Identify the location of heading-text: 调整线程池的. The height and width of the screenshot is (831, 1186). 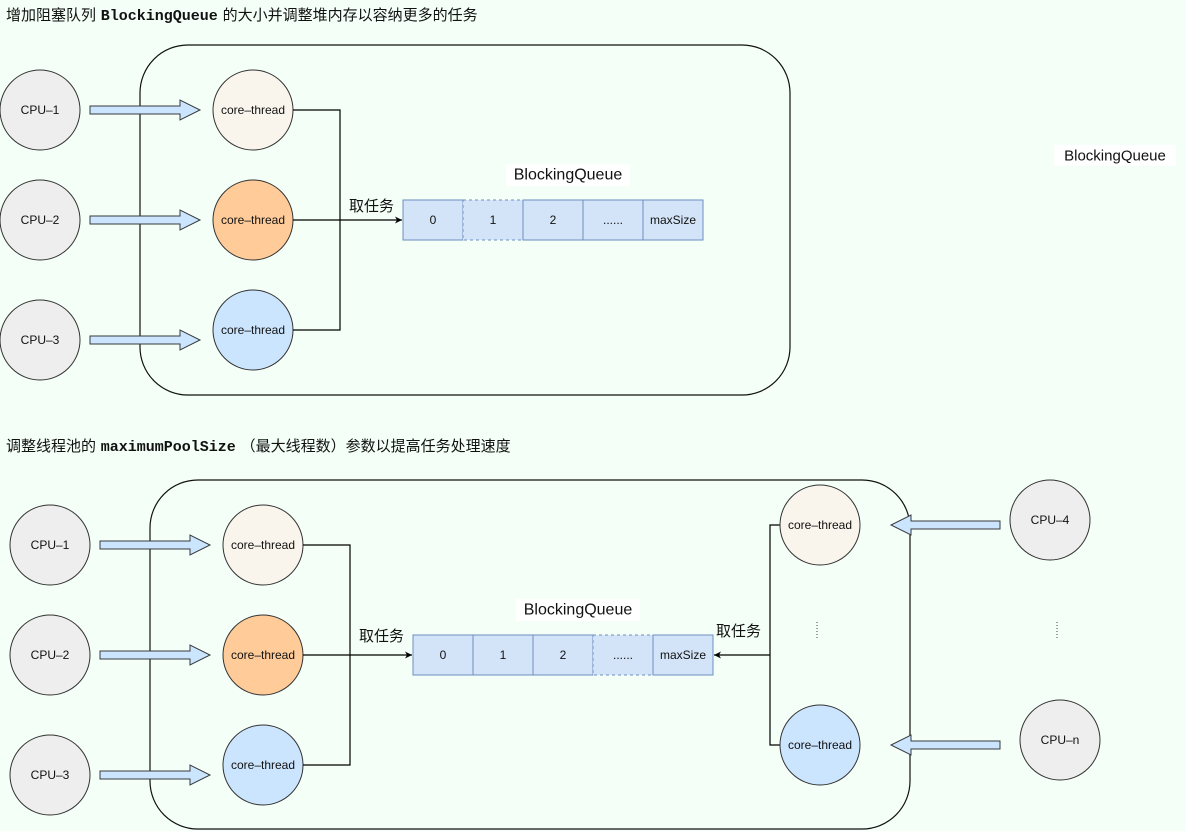
(53, 446).